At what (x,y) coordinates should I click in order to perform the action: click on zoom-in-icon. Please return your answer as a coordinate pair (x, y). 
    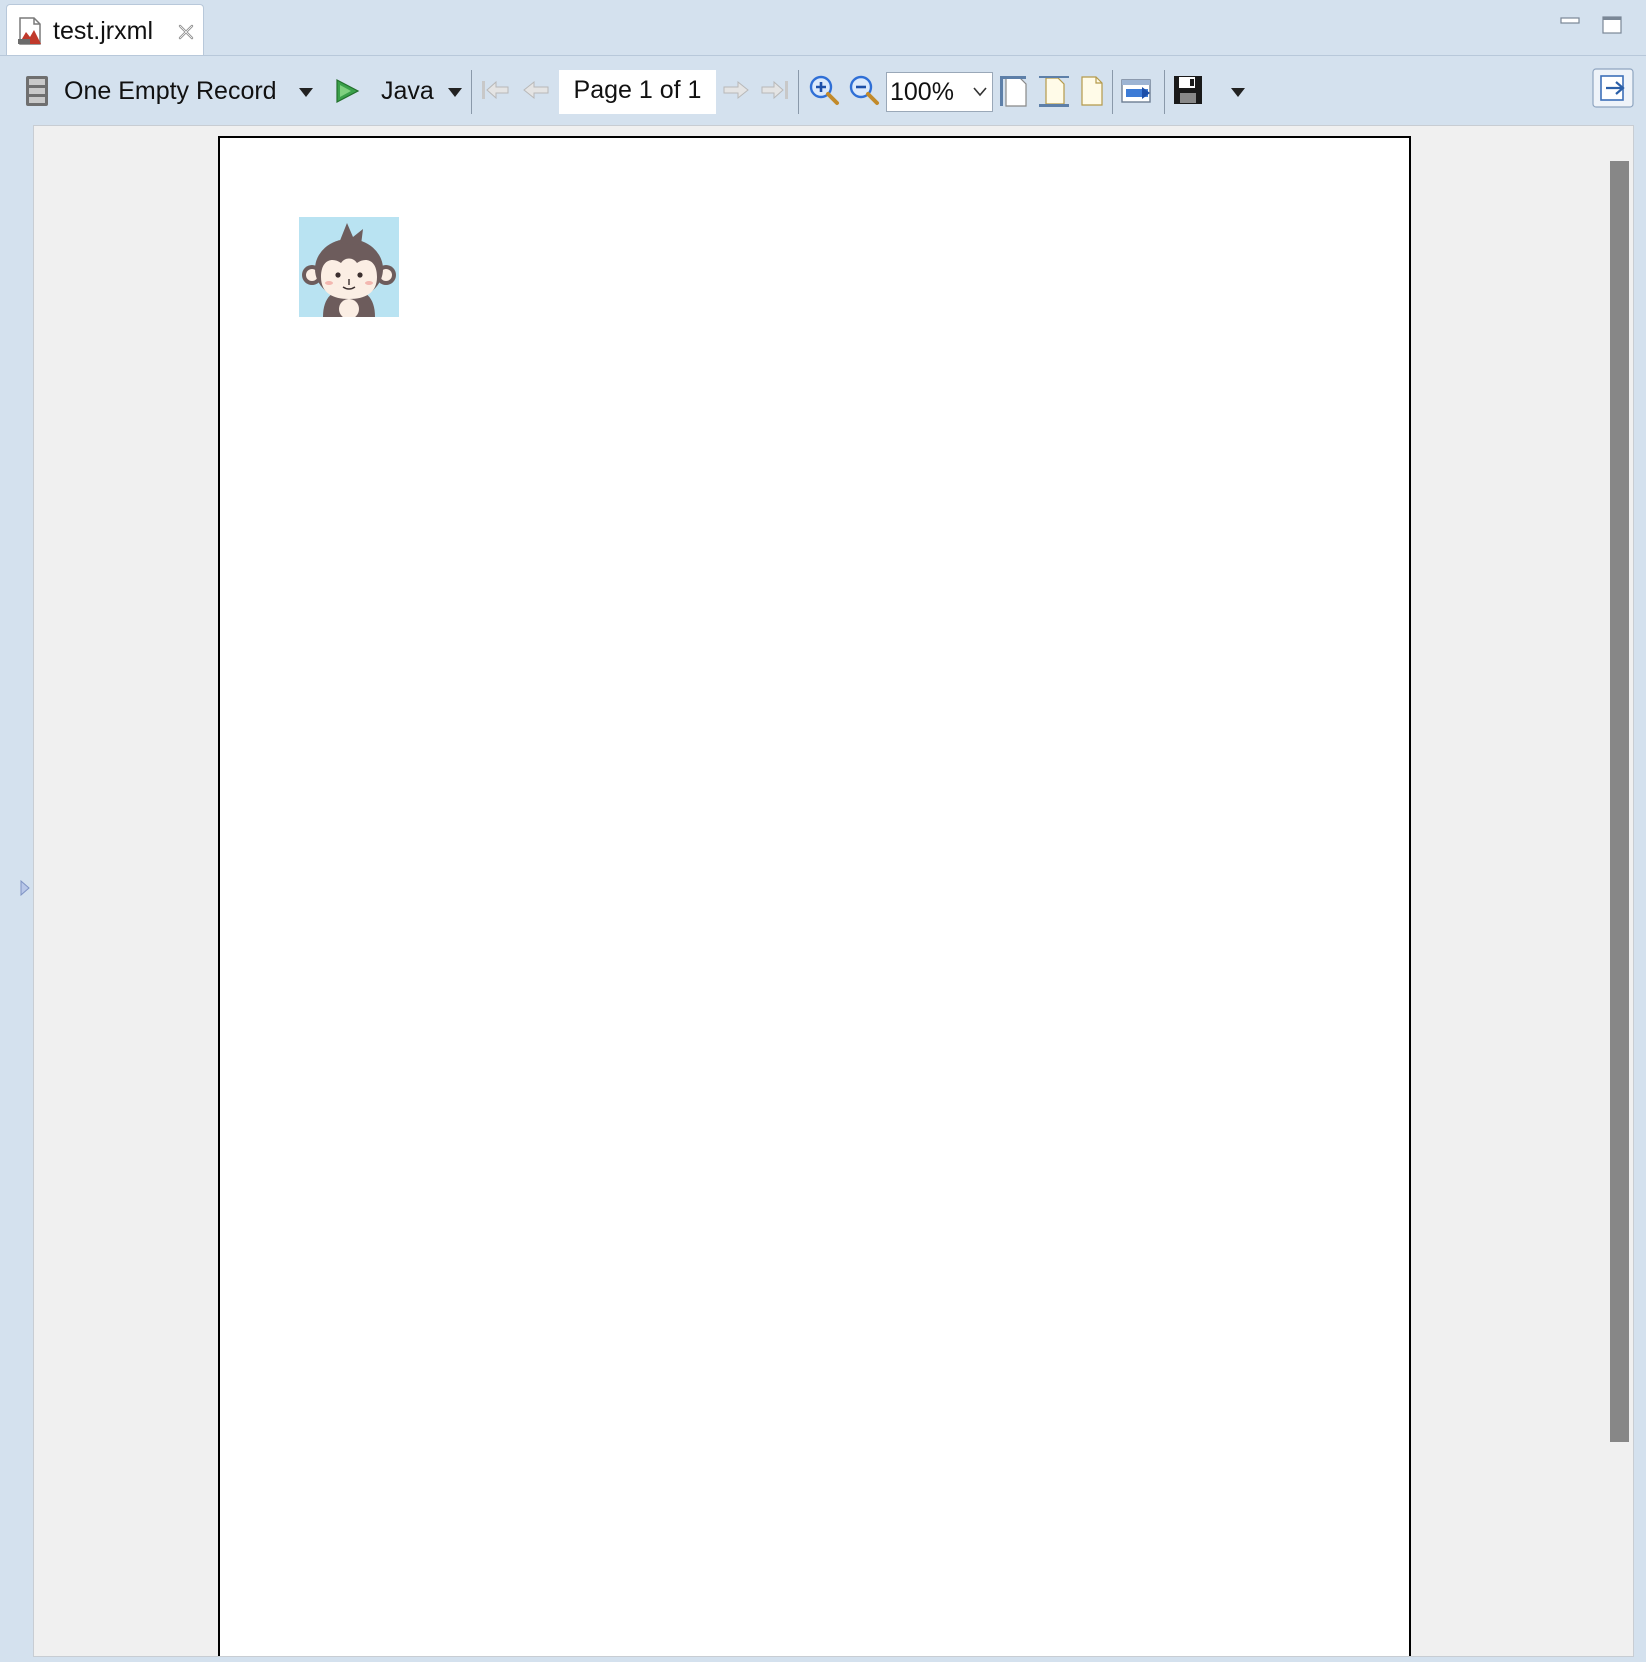
    Looking at the image, I should click on (824, 92).